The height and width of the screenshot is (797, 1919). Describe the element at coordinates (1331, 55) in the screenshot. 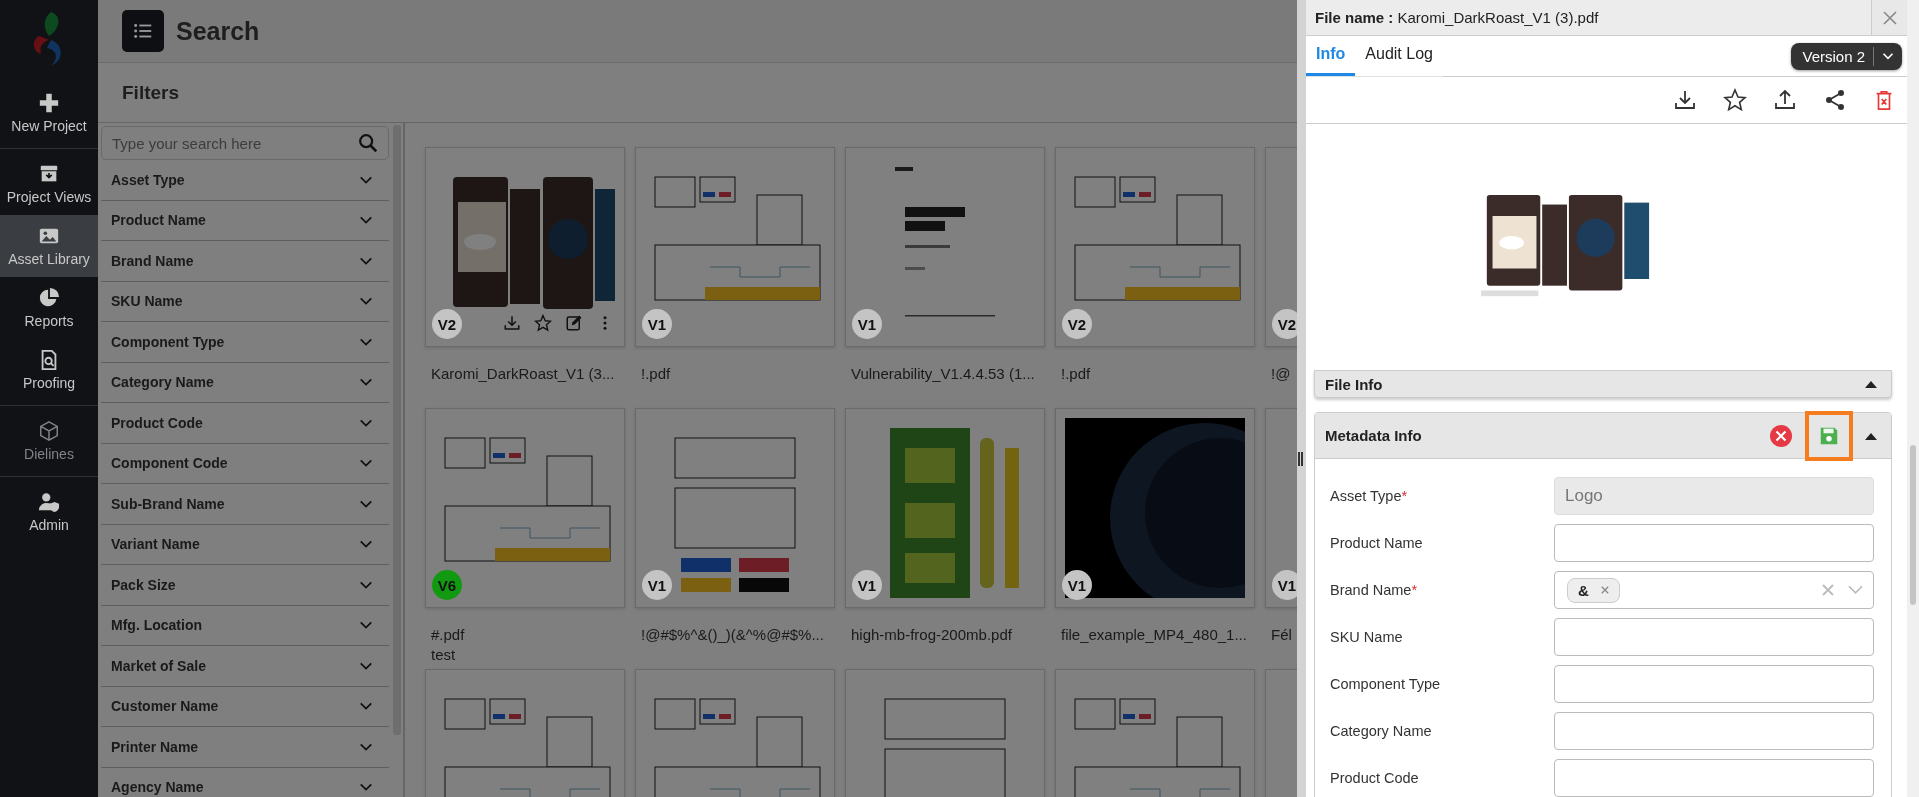

I see `tab: Info` at that location.